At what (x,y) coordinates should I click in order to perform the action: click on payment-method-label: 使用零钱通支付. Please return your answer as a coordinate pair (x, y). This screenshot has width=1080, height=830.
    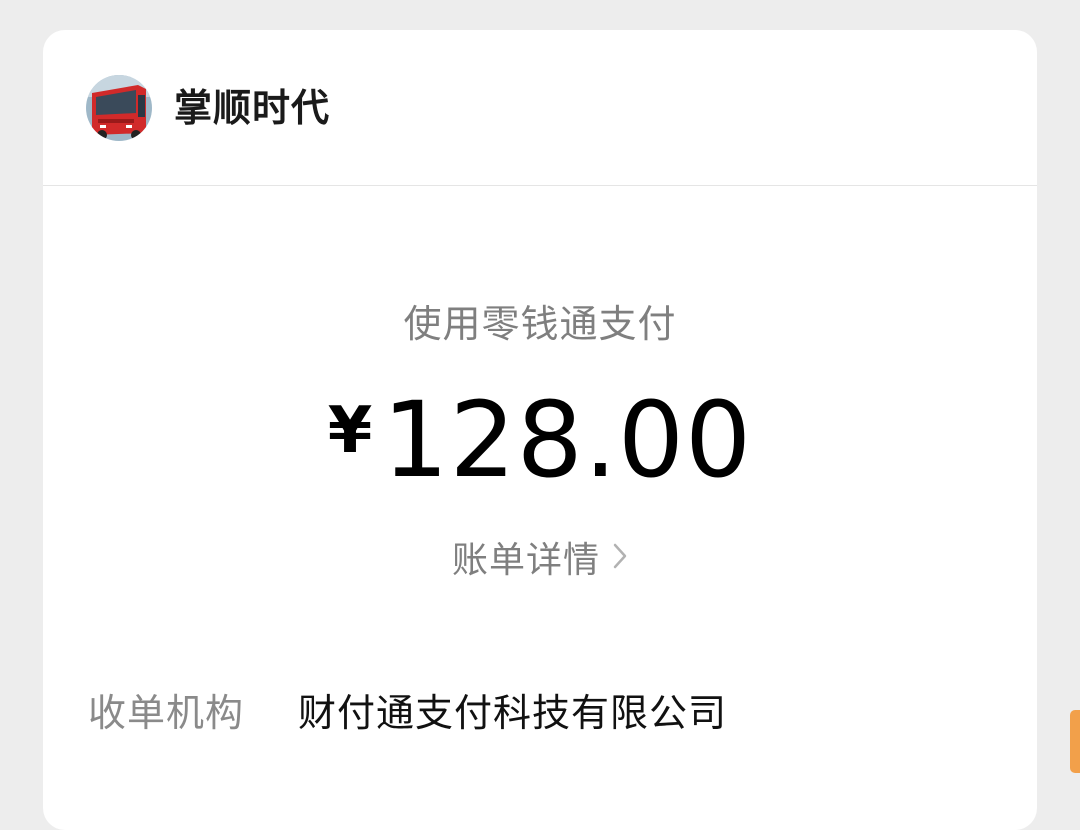
    Looking at the image, I should click on (540, 324).